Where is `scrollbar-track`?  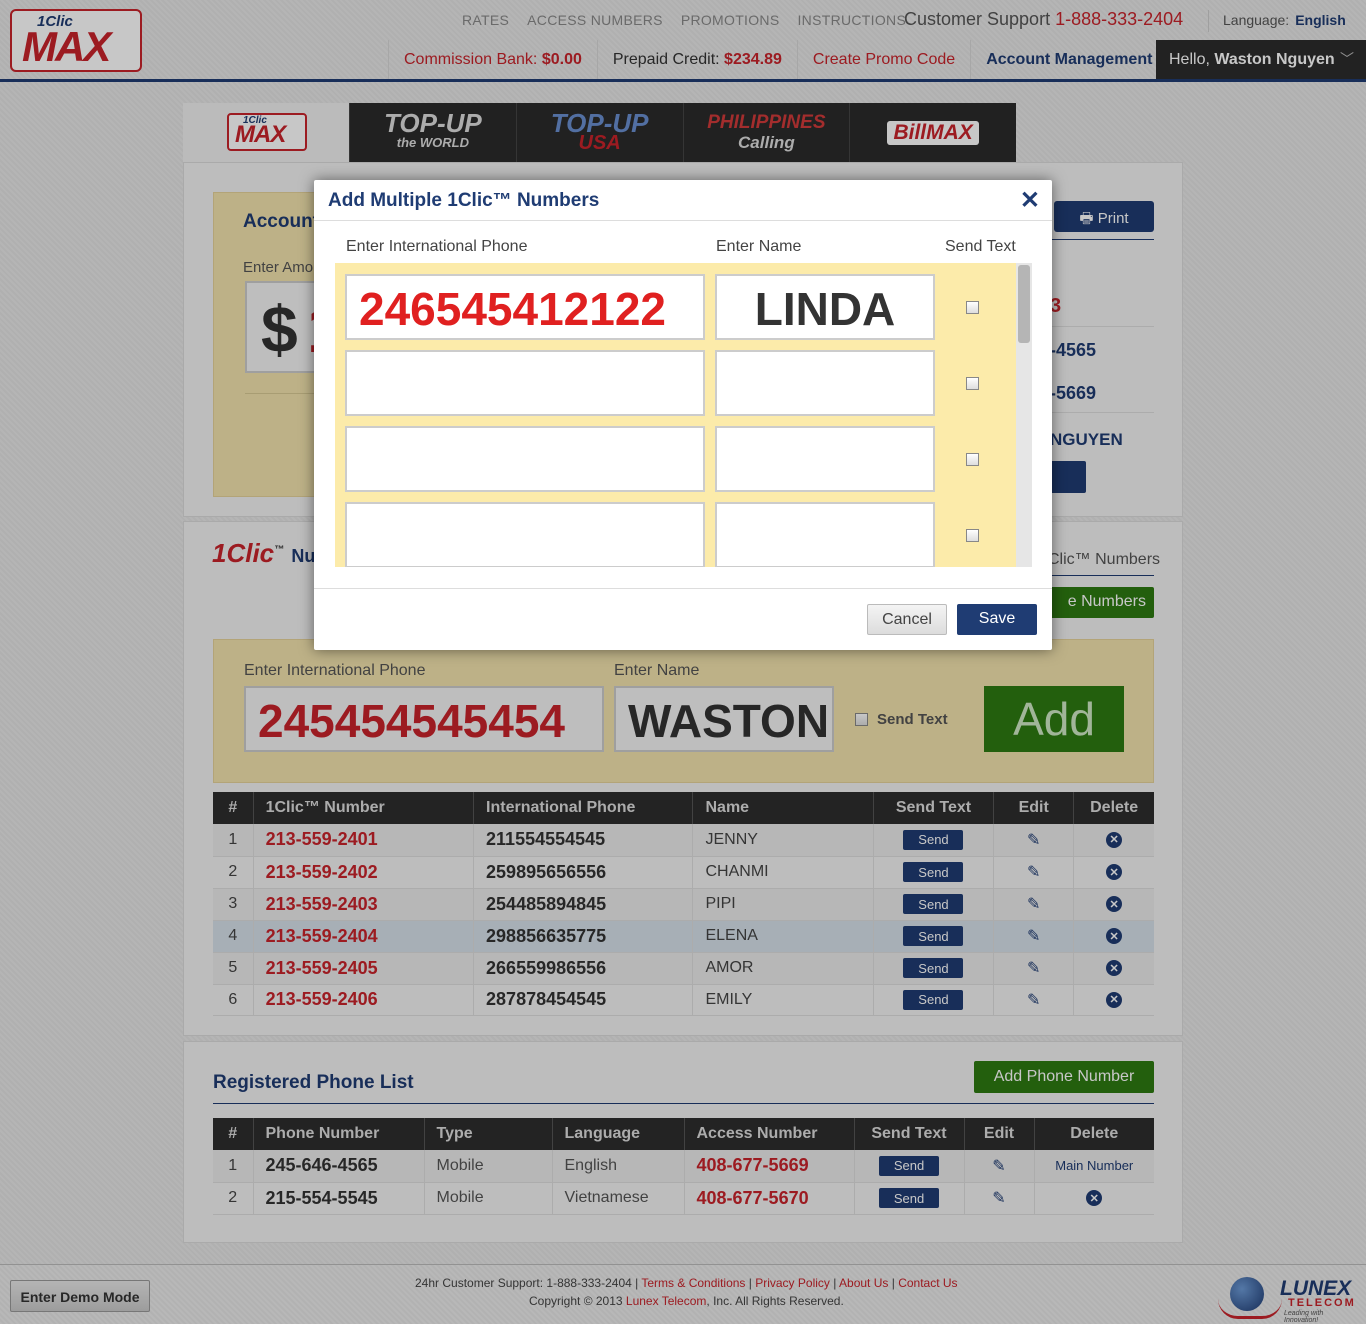 scrollbar-track is located at coordinates (1024, 415).